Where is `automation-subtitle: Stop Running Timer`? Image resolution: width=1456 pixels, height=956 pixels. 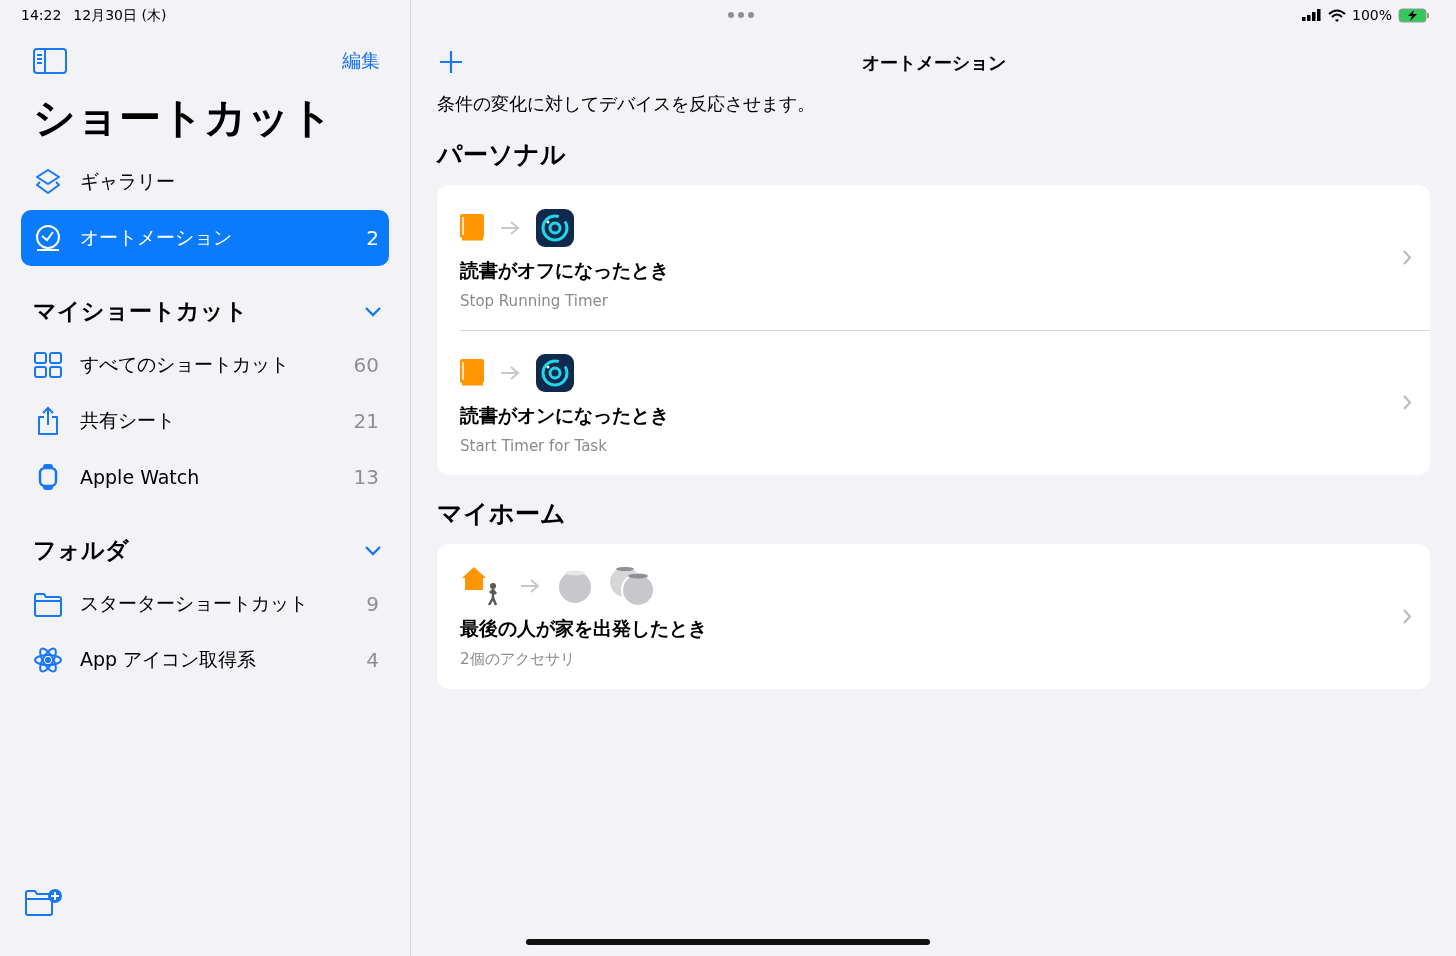
automation-subtitle: Stop Running Timer is located at coordinates (534, 300).